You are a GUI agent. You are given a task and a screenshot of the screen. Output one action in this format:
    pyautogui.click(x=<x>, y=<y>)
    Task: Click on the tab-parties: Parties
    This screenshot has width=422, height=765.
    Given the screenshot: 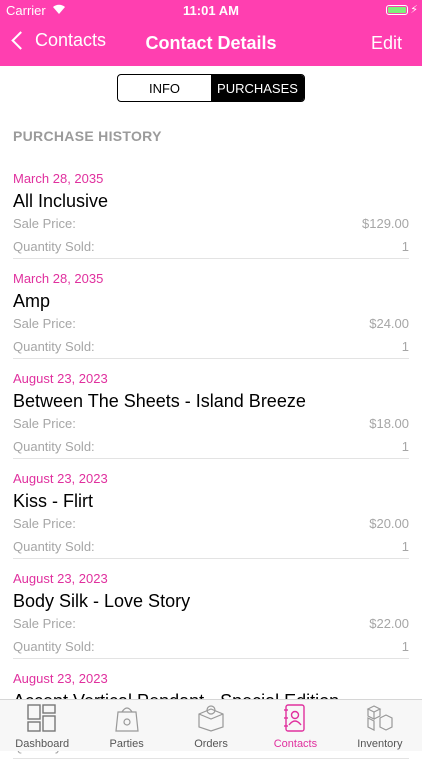 What is the action you would take?
    pyautogui.click(x=126, y=725)
    